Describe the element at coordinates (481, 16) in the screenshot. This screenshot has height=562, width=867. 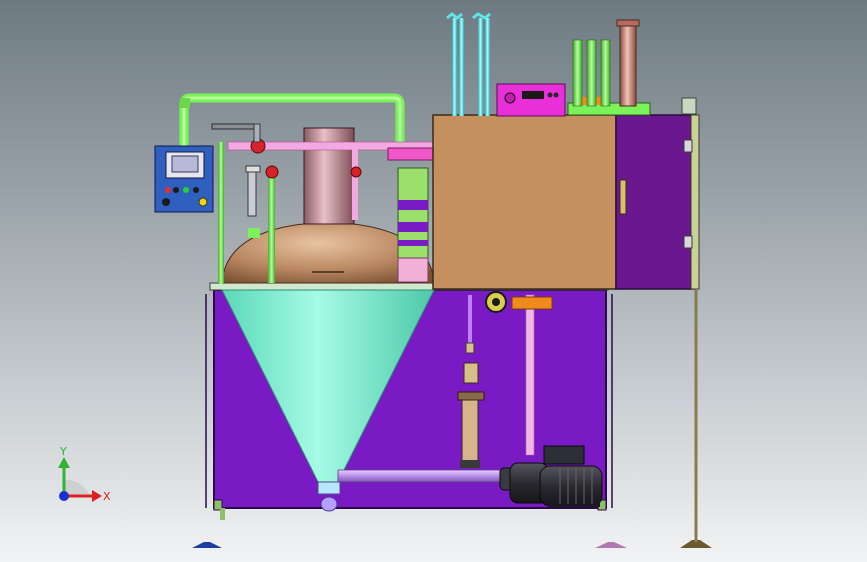
I see `cyan-tube-bend-right` at that location.